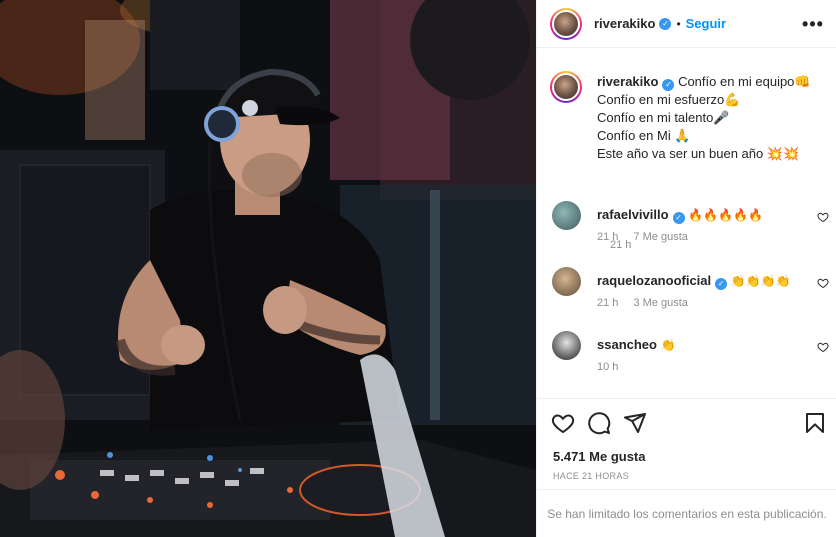 The width and height of the screenshot is (836, 537). I want to click on comment-body: raquelozanooficial ✓ 👏👏👏👏, so click(704, 281).